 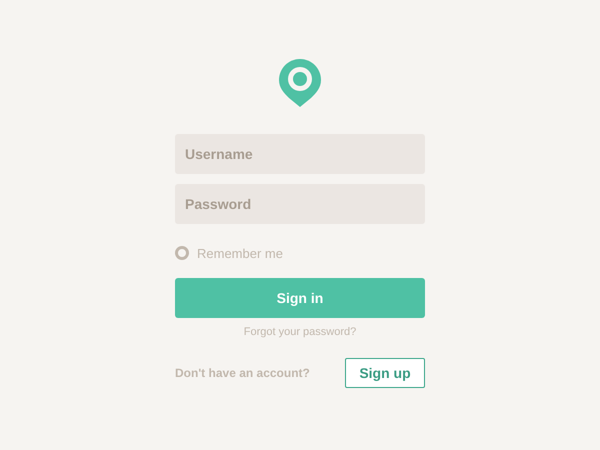 What do you see at coordinates (300, 298) in the screenshot?
I see `sign-in-button: Sign in` at bounding box center [300, 298].